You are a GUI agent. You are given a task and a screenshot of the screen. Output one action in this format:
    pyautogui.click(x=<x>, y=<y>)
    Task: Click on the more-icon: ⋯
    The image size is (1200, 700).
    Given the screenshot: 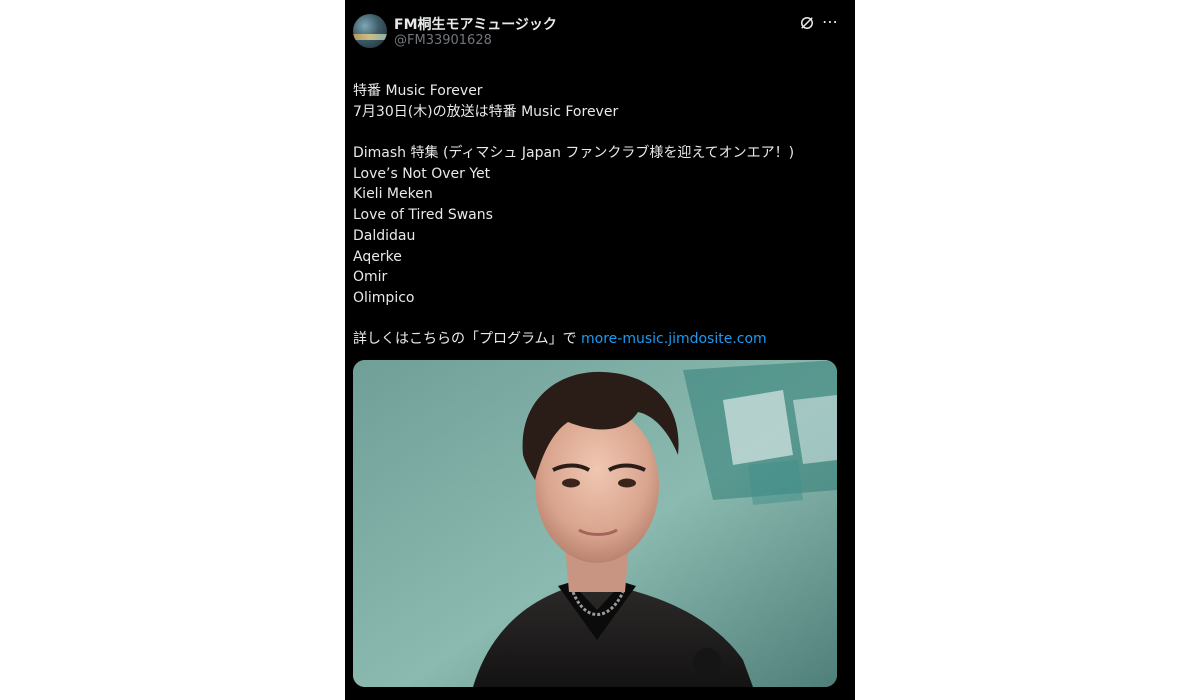 What is the action you would take?
    pyautogui.click(x=830, y=22)
    